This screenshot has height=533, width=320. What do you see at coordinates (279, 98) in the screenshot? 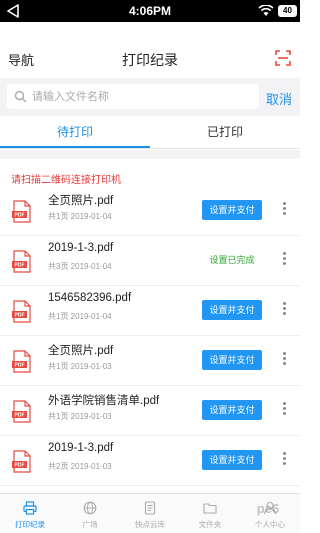
I see `cancel-button: 取消` at bounding box center [279, 98].